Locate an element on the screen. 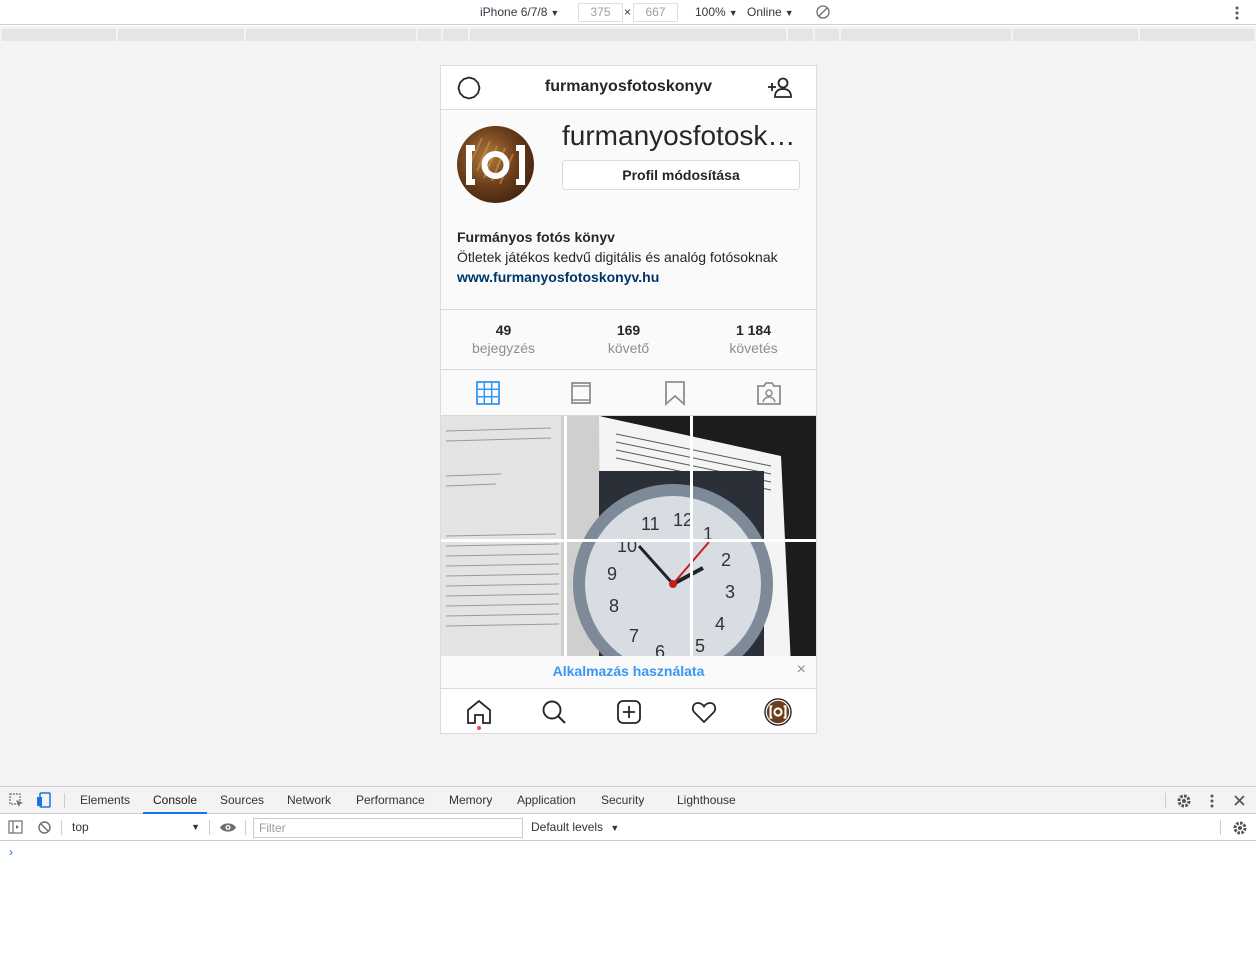 Image resolution: width=1256 pixels, height=975 pixels. filter-input: Filter is located at coordinates (388, 828).